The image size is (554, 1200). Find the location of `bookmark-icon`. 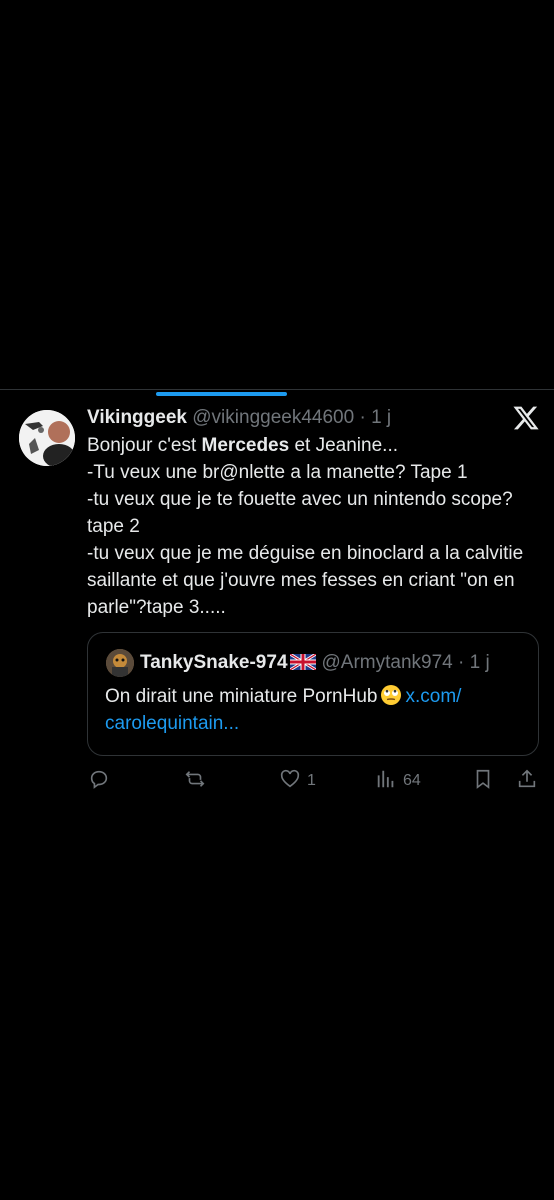

bookmark-icon is located at coordinates (483, 781).